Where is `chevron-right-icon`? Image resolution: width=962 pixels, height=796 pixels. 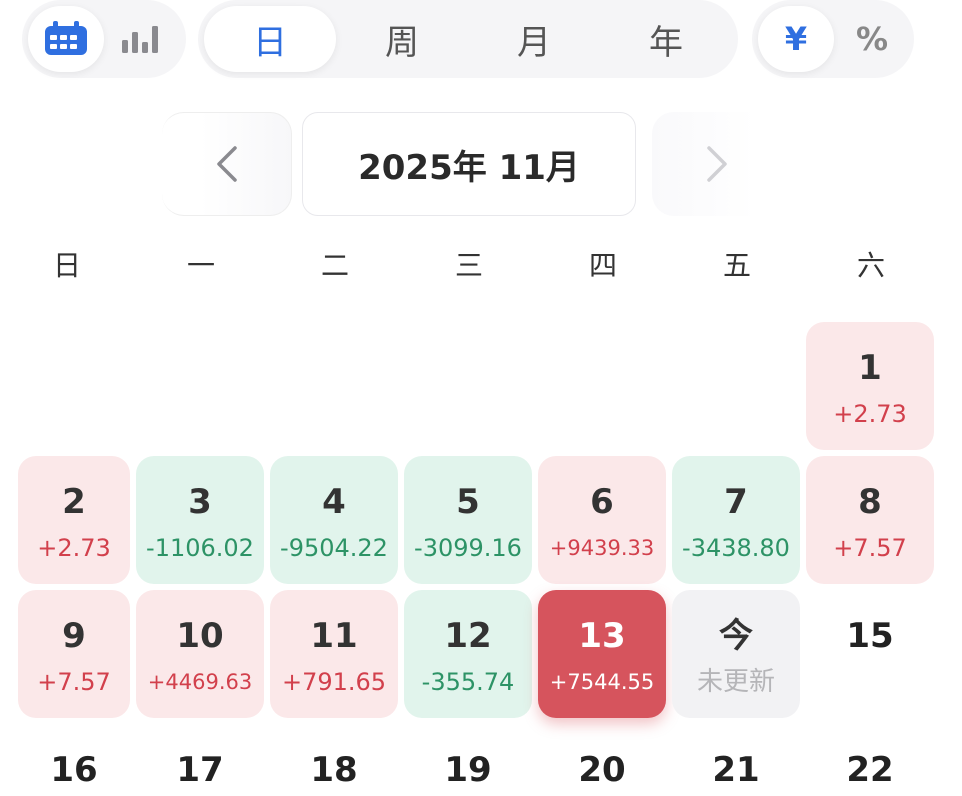 chevron-right-icon is located at coordinates (717, 164).